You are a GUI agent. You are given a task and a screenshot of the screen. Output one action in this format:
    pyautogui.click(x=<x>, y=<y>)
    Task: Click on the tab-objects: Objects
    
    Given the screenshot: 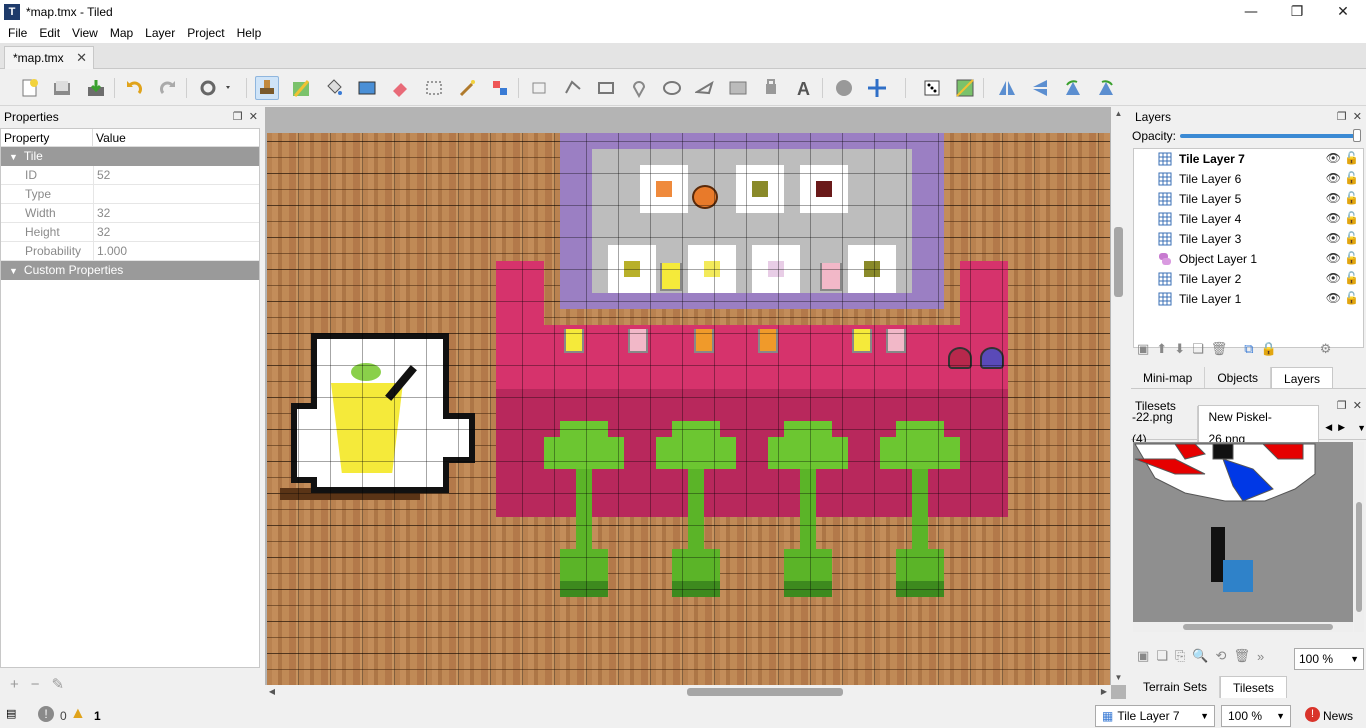 What is the action you would take?
    pyautogui.click(x=1238, y=377)
    